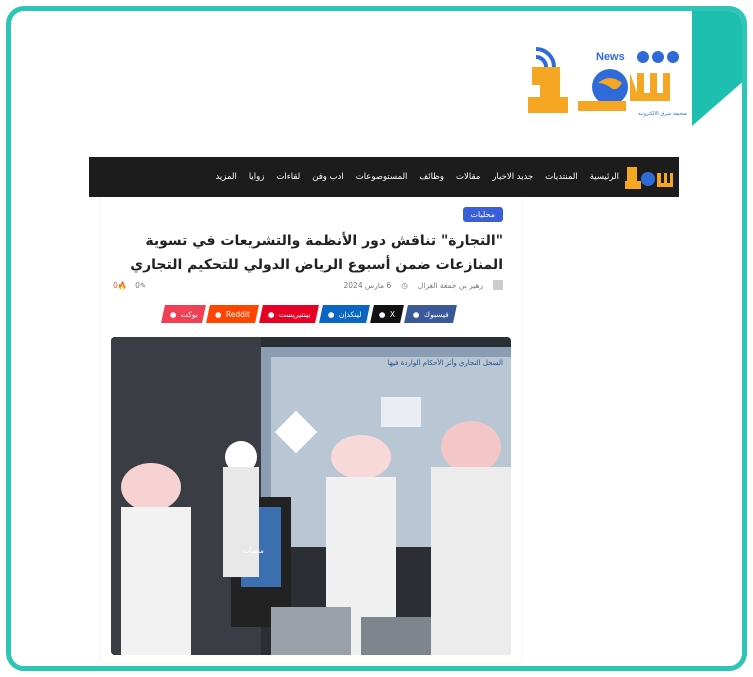 The width and height of the screenshot is (753, 677). What do you see at coordinates (218, 314) in the screenshot?
I see `reddit-icon: ●` at bounding box center [218, 314].